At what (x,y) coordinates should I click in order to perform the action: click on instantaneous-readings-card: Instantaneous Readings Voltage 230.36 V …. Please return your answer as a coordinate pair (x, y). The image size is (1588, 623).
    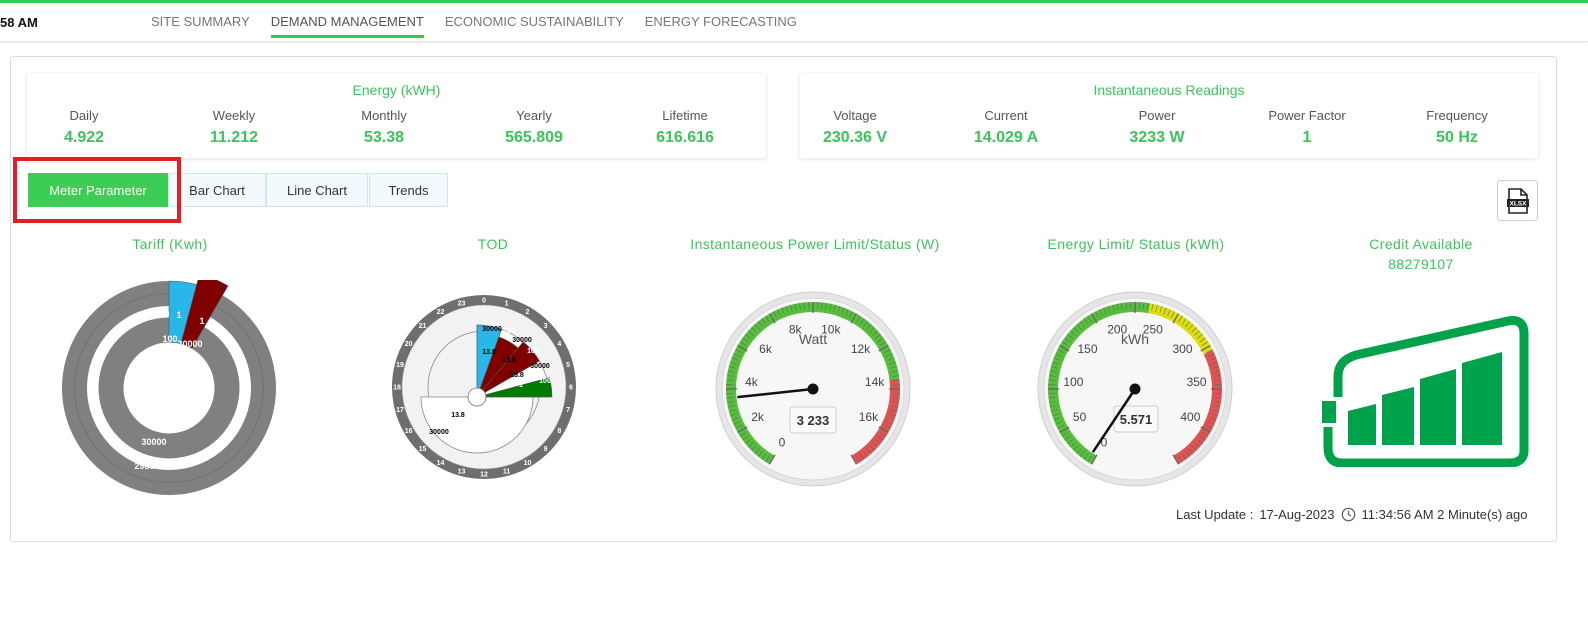
    Looking at the image, I should click on (1169, 115).